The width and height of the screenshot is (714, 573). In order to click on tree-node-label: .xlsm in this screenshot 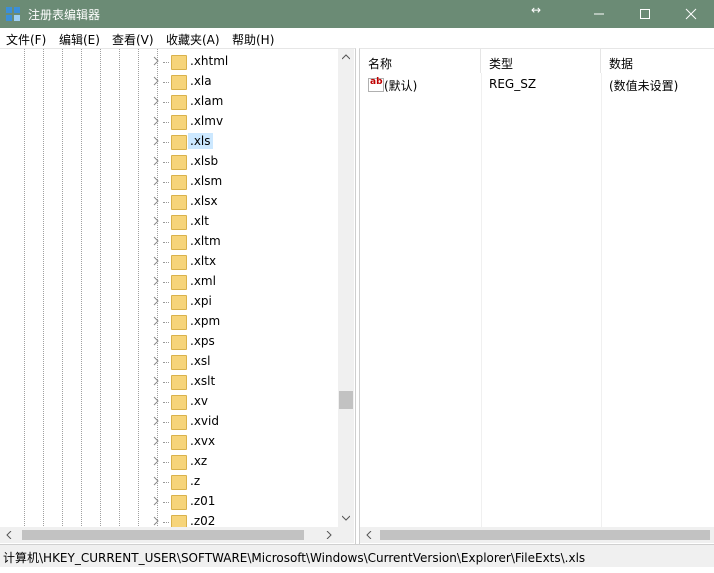, I will do `click(206, 181)`.